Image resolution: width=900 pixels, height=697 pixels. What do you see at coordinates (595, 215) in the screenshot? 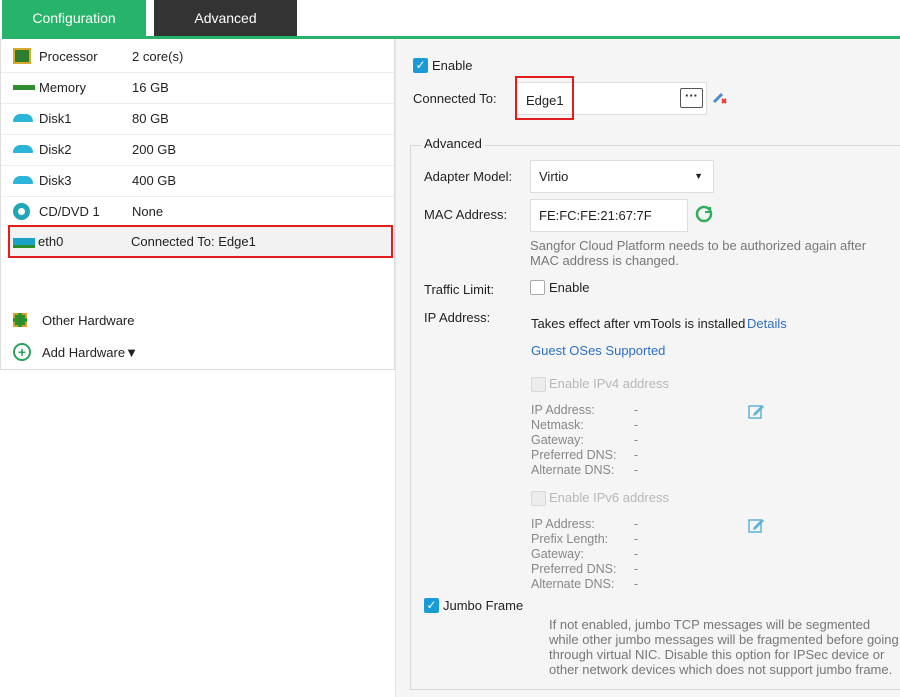
I see `mac-address-value: FE:FC:FE:21:67:7F` at bounding box center [595, 215].